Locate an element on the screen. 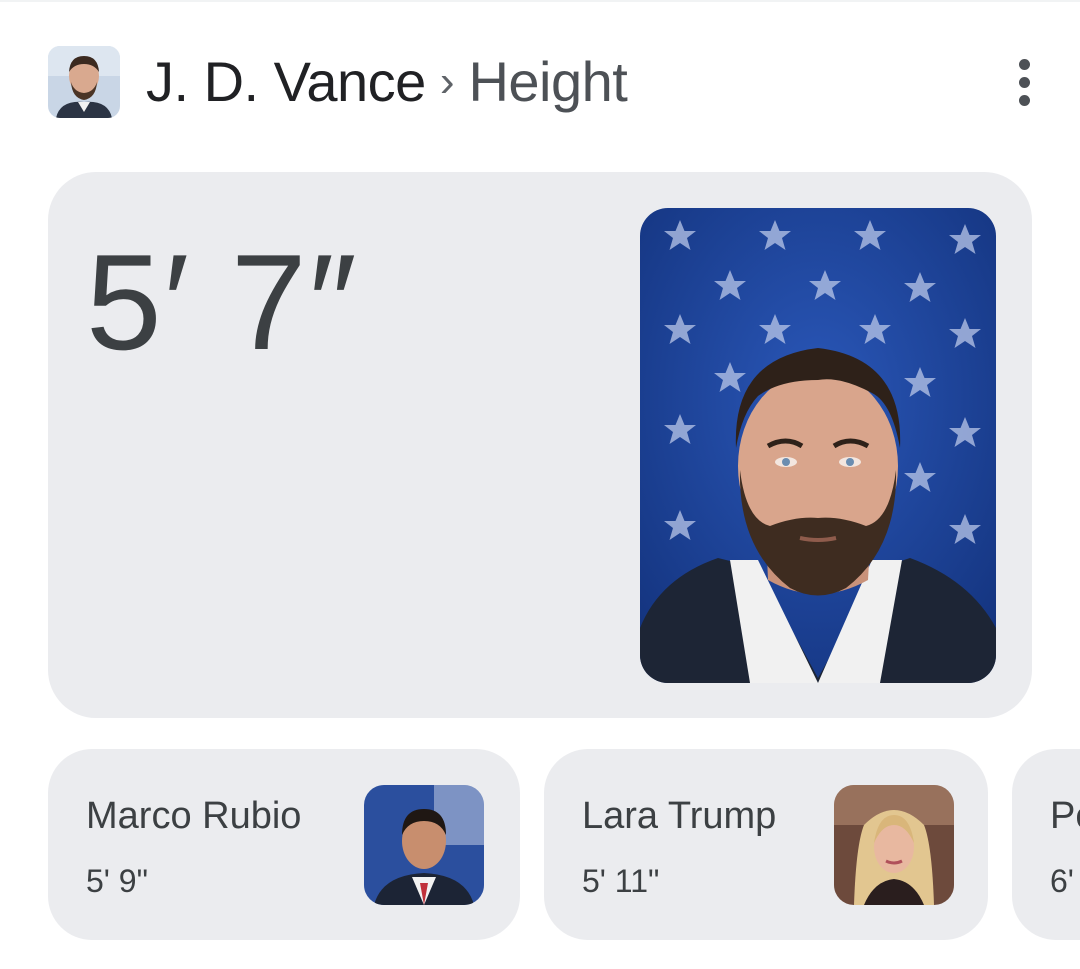 The width and height of the screenshot is (1080, 969). breadcrumb-entity: J. D. Vance is located at coordinates (286, 82).